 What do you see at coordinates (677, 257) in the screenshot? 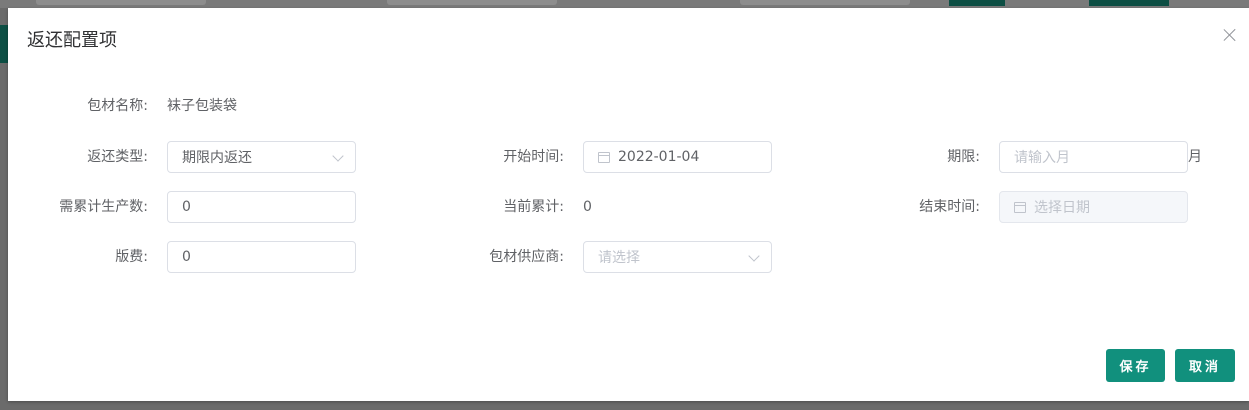
I see `supplier-select: 请选择` at bounding box center [677, 257].